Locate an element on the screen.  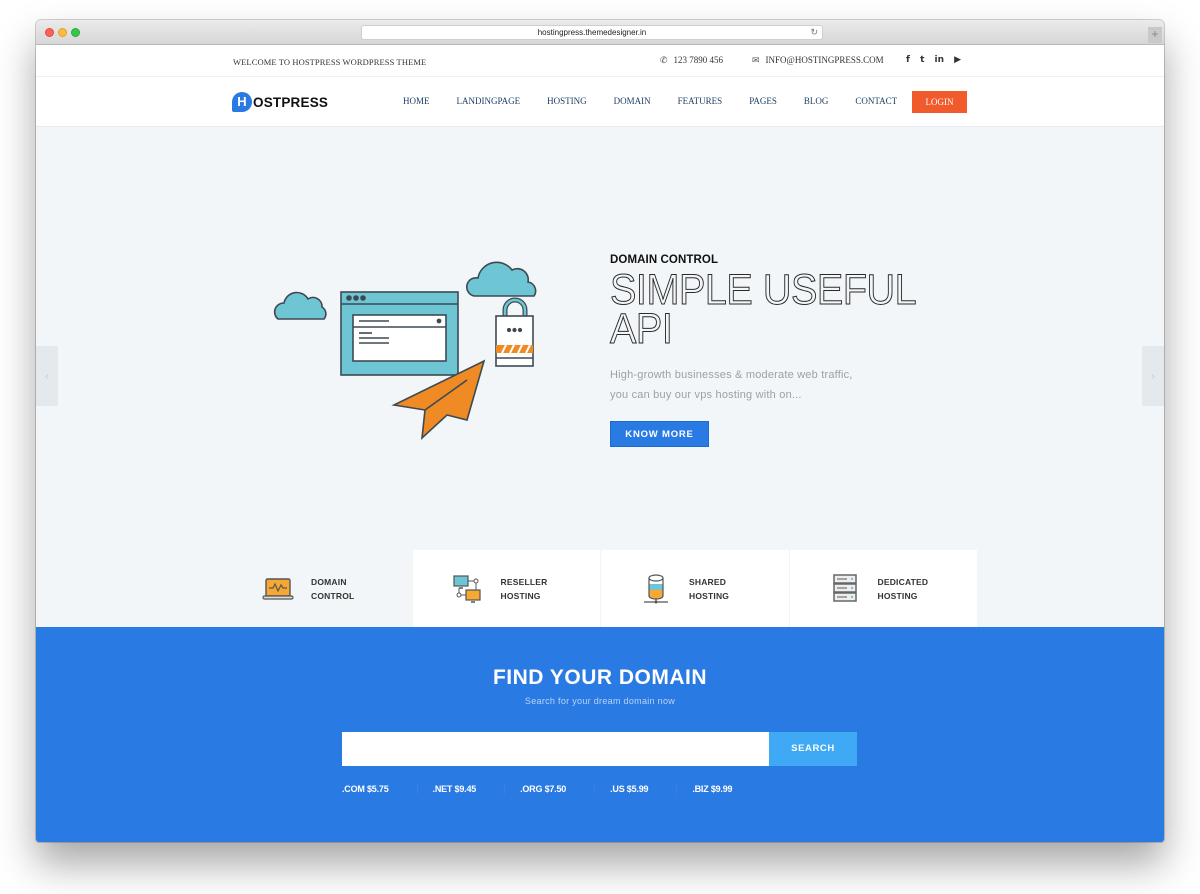
feature-label-line1: DOMAIN is located at coordinates (329, 581).